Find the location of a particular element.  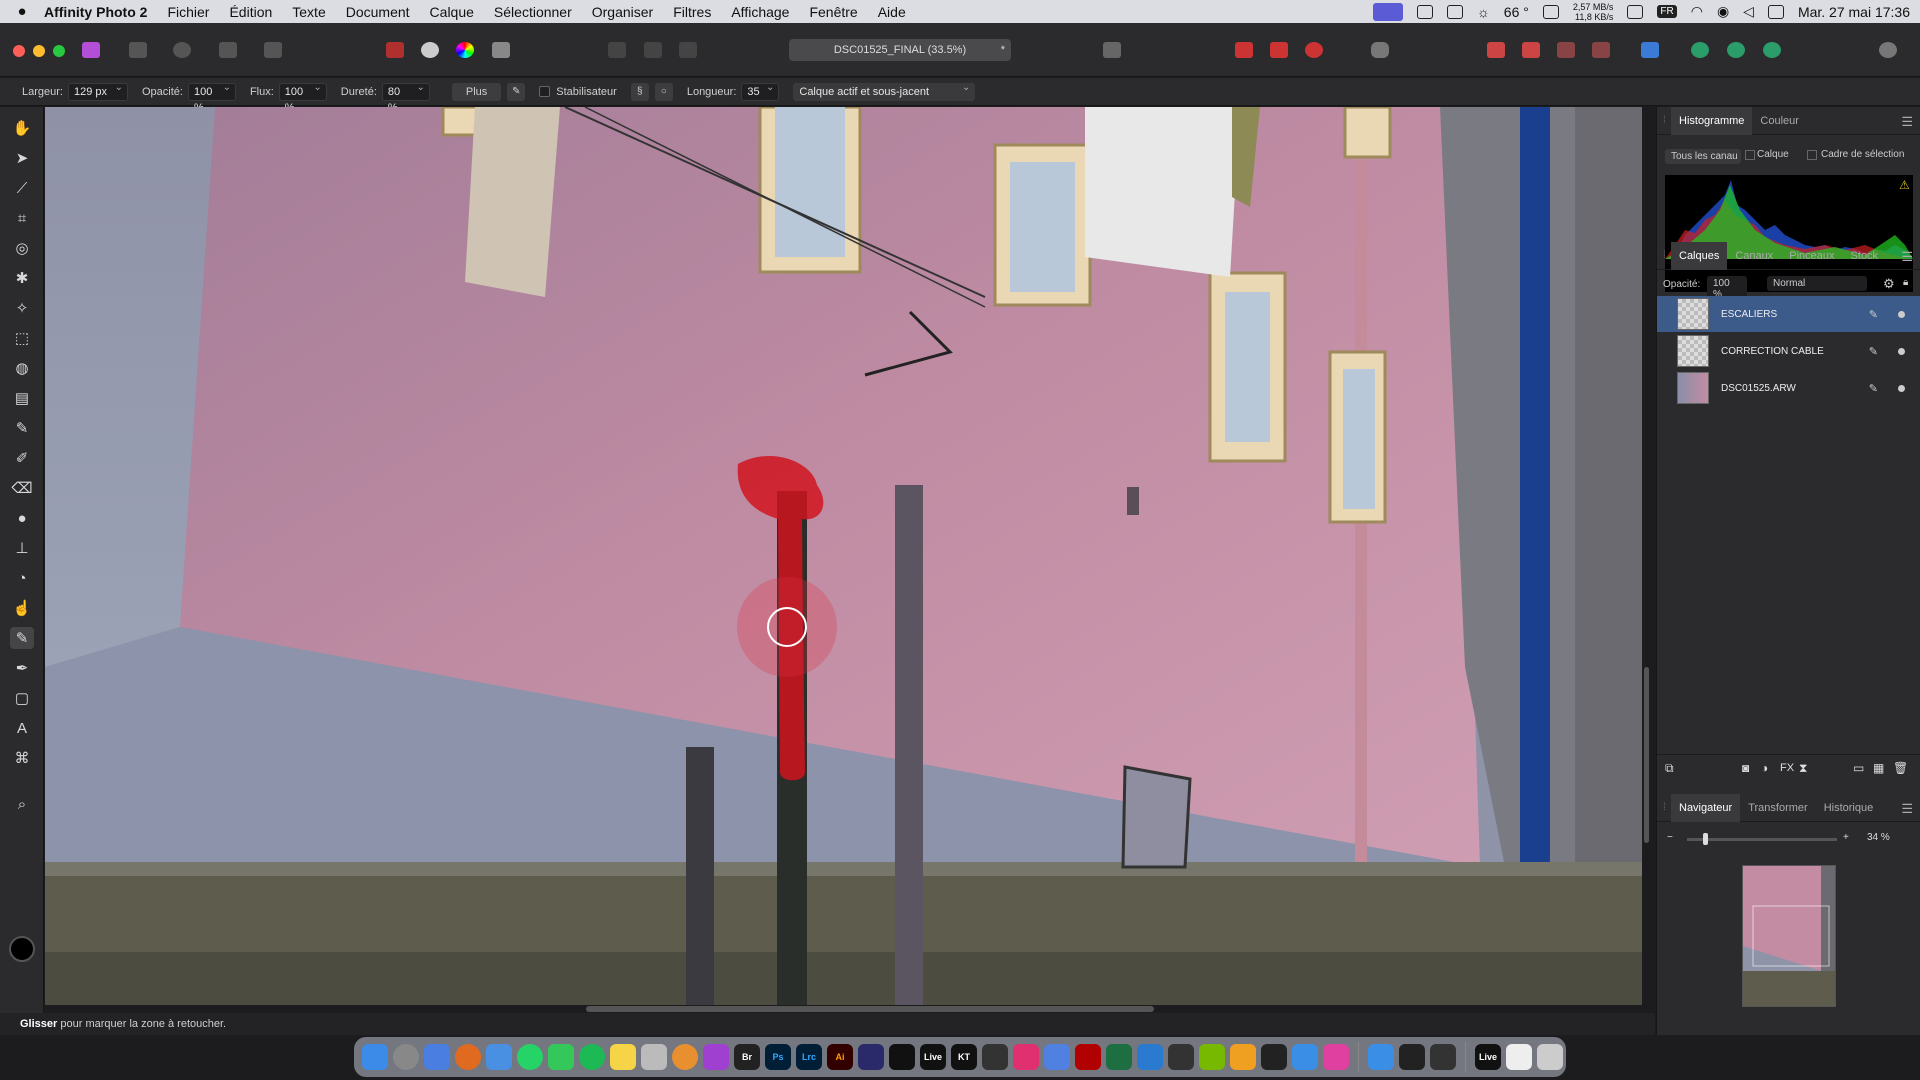

close-window-button is located at coordinates (19, 51).